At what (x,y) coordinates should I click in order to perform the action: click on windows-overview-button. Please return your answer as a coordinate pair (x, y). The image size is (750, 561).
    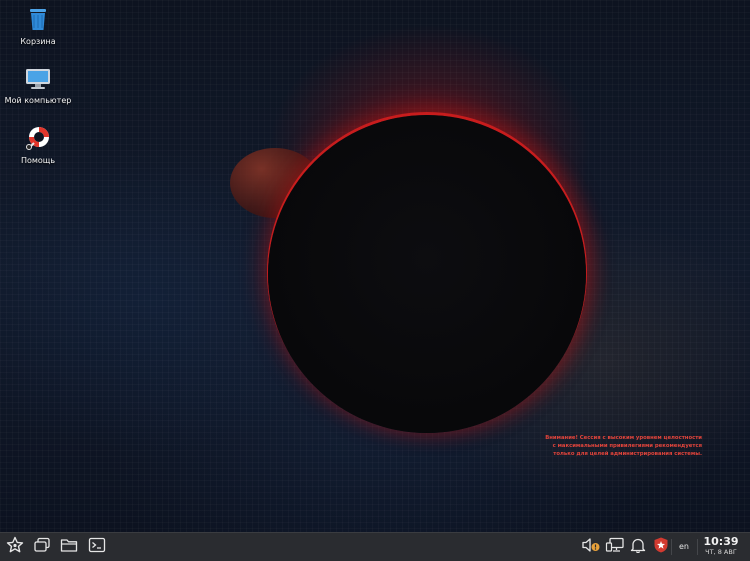
    Looking at the image, I should click on (42, 547).